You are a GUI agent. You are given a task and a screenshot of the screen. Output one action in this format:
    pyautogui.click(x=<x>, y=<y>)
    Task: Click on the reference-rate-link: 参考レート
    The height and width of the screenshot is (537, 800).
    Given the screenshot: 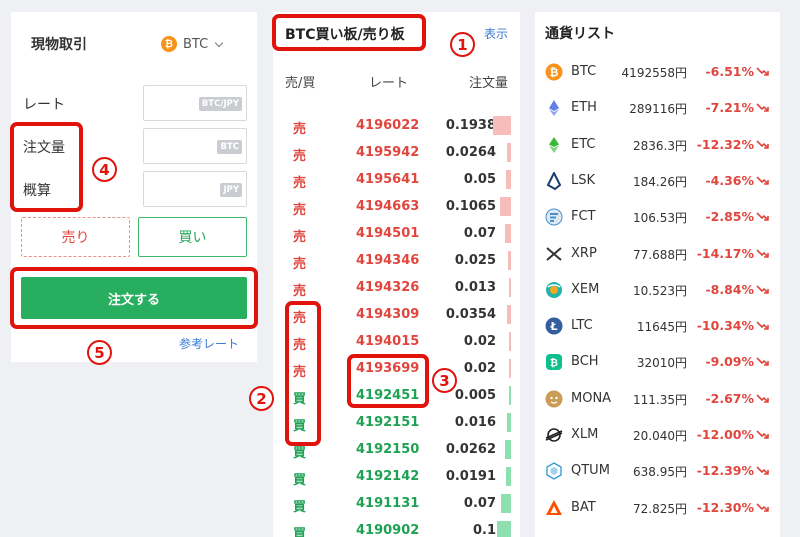 What is the action you would take?
    pyautogui.click(x=209, y=343)
    